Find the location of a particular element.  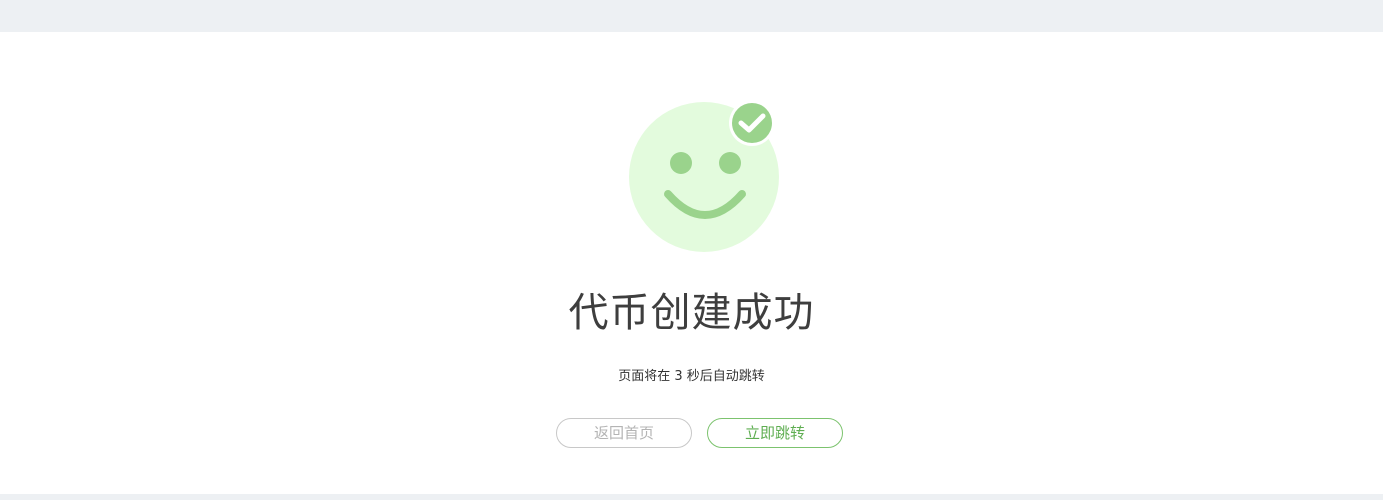

redirect-now-button: 立即跳转 is located at coordinates (775, 433).